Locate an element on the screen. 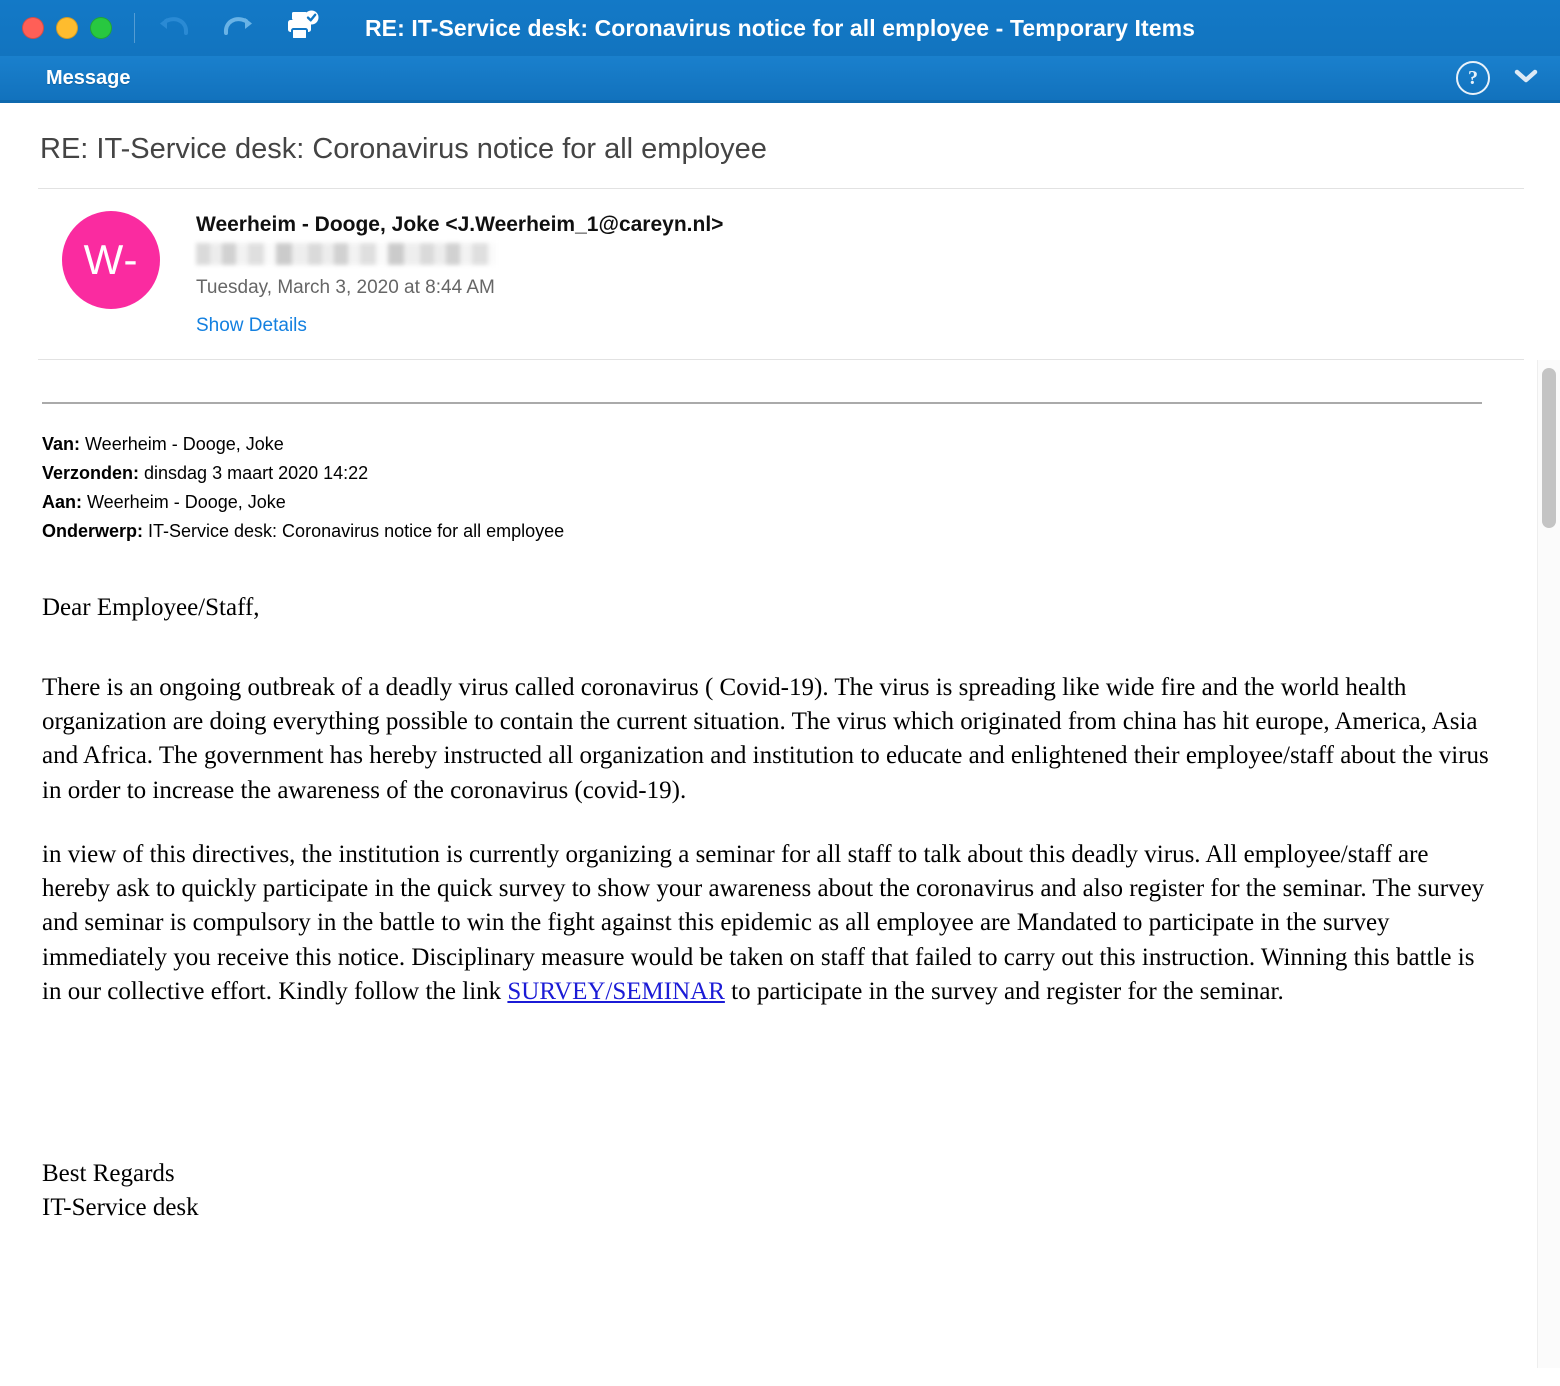 The image size is (1560, 1386). sent-timestamp: Tuesday, March 3, 2020 at 8:44 AM is located at coordinates (345, 287).